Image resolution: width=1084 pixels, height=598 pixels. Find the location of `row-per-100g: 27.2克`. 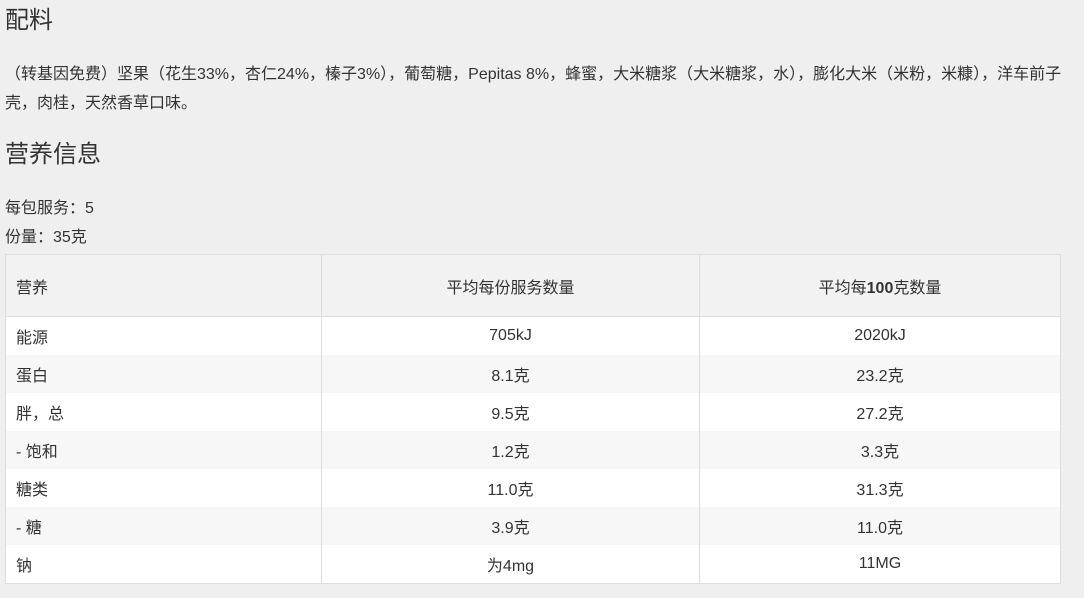

row-per-100g: 27.2克 is located at coordinates (880, 412).